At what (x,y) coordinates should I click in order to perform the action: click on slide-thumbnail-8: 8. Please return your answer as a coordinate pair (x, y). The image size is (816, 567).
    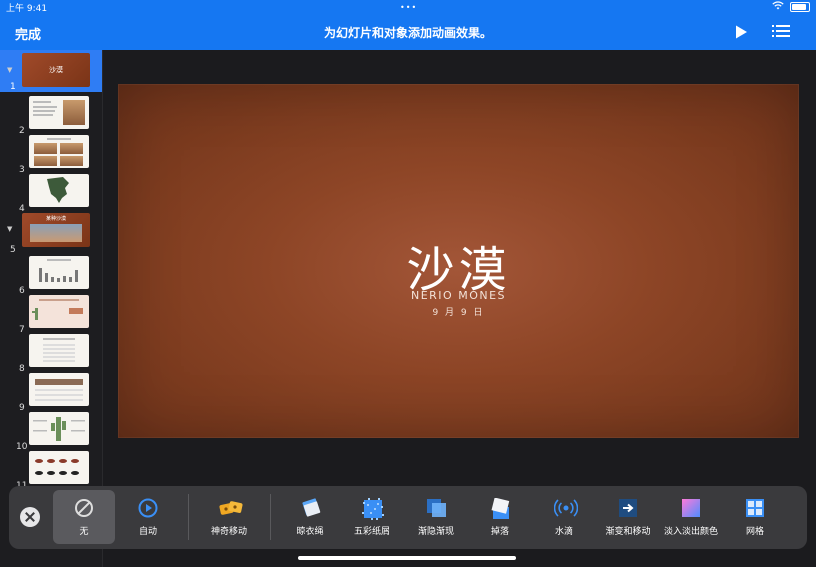
    Looking at the image, I should click on (51, 354).